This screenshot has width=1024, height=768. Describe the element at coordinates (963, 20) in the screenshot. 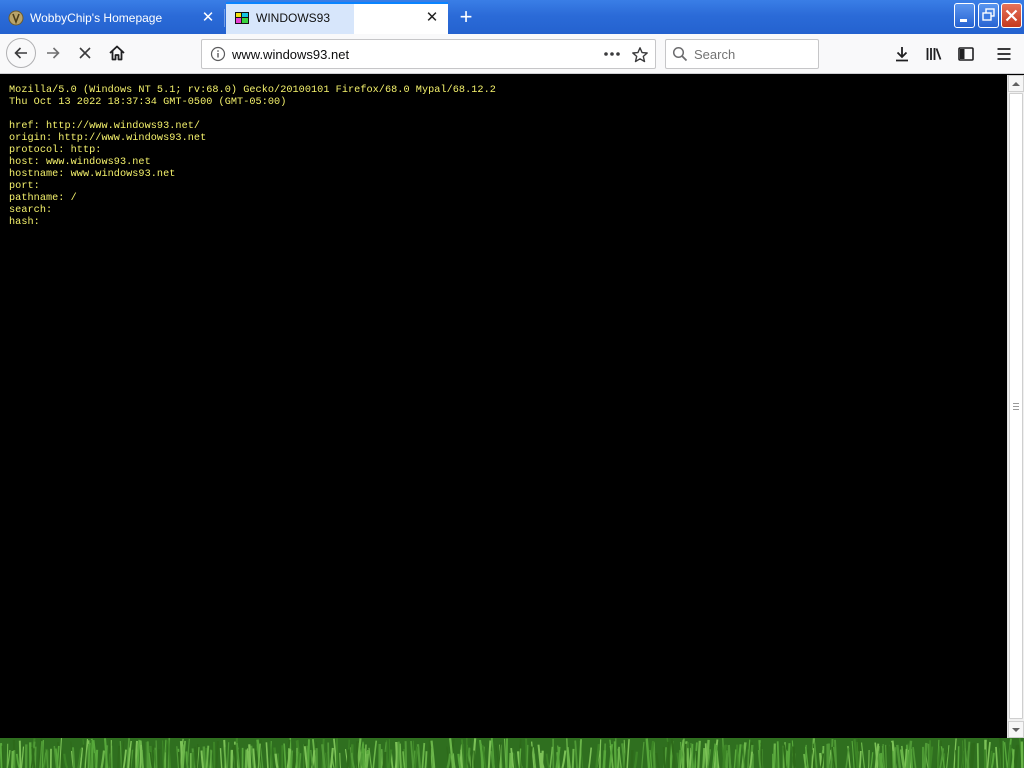

I see `minimize-icon` at that location.